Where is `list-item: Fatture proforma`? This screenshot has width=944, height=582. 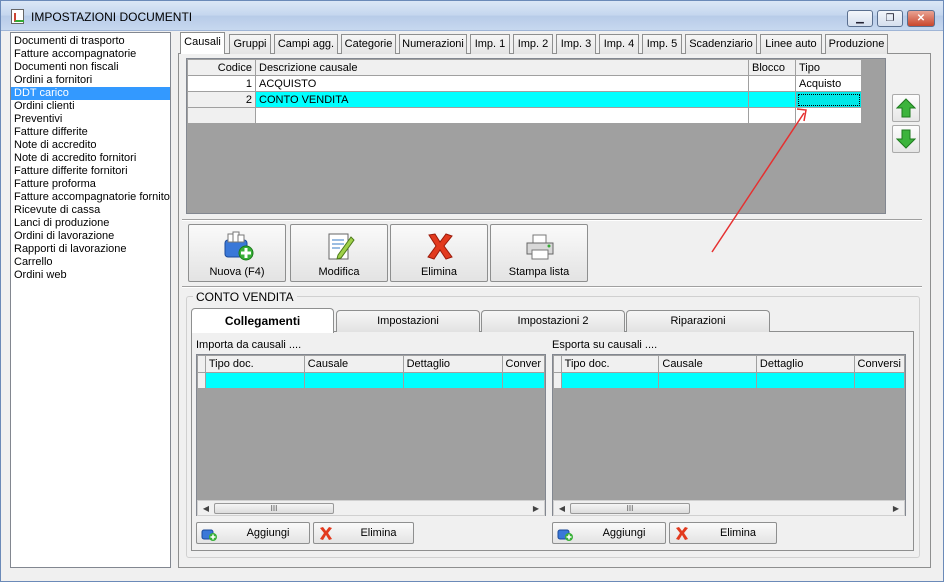 list-item: Fatture proforma is located at coordinates (90, 184).